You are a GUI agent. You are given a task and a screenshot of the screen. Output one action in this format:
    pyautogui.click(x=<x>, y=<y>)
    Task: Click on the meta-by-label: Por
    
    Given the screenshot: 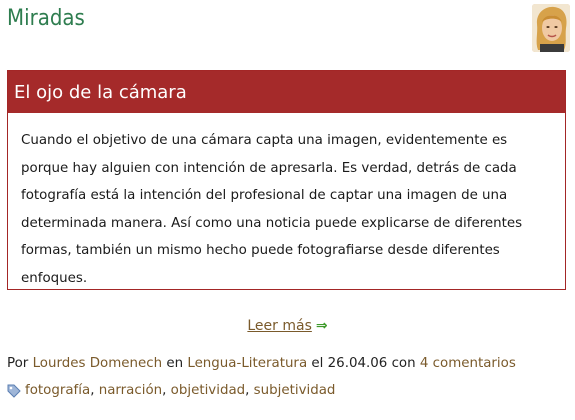 What is the action you would take?
    pyautogui.click(x=18, y=363)
    